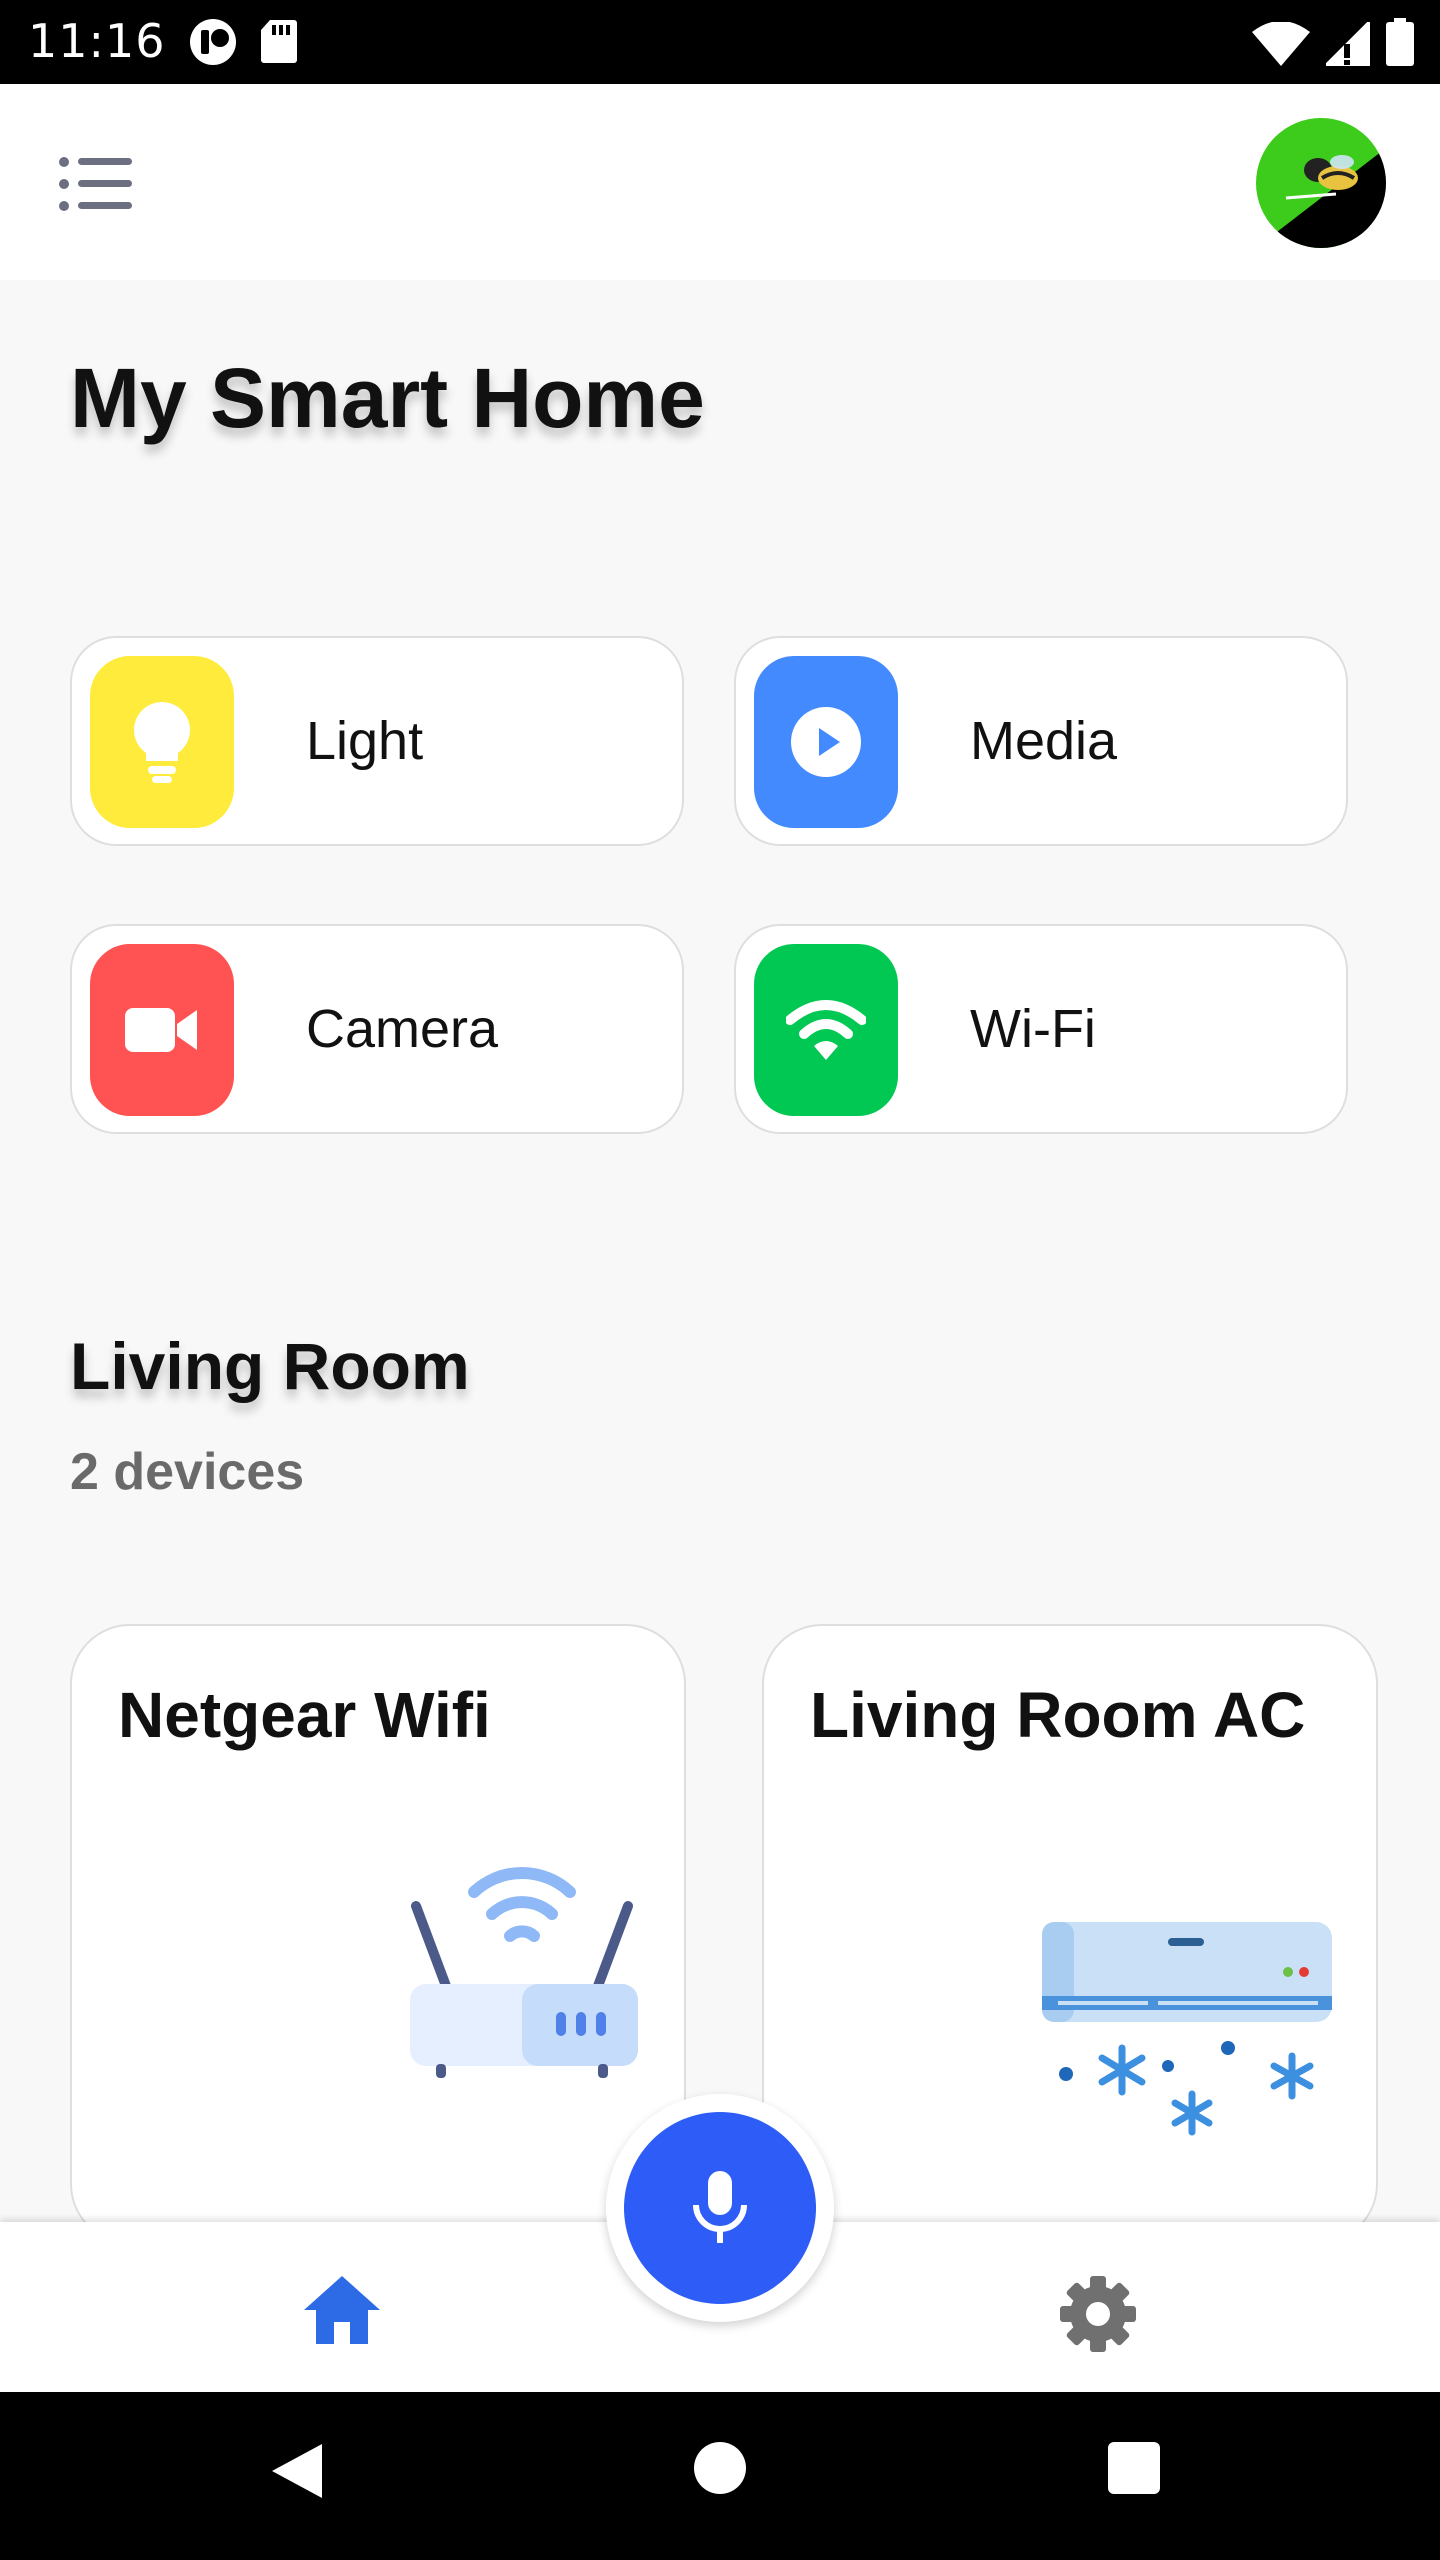 The image size is (1440, 2560). Describe the element at coordinates (297, 2471) in the screenshot. I see `back-icon` at that location.